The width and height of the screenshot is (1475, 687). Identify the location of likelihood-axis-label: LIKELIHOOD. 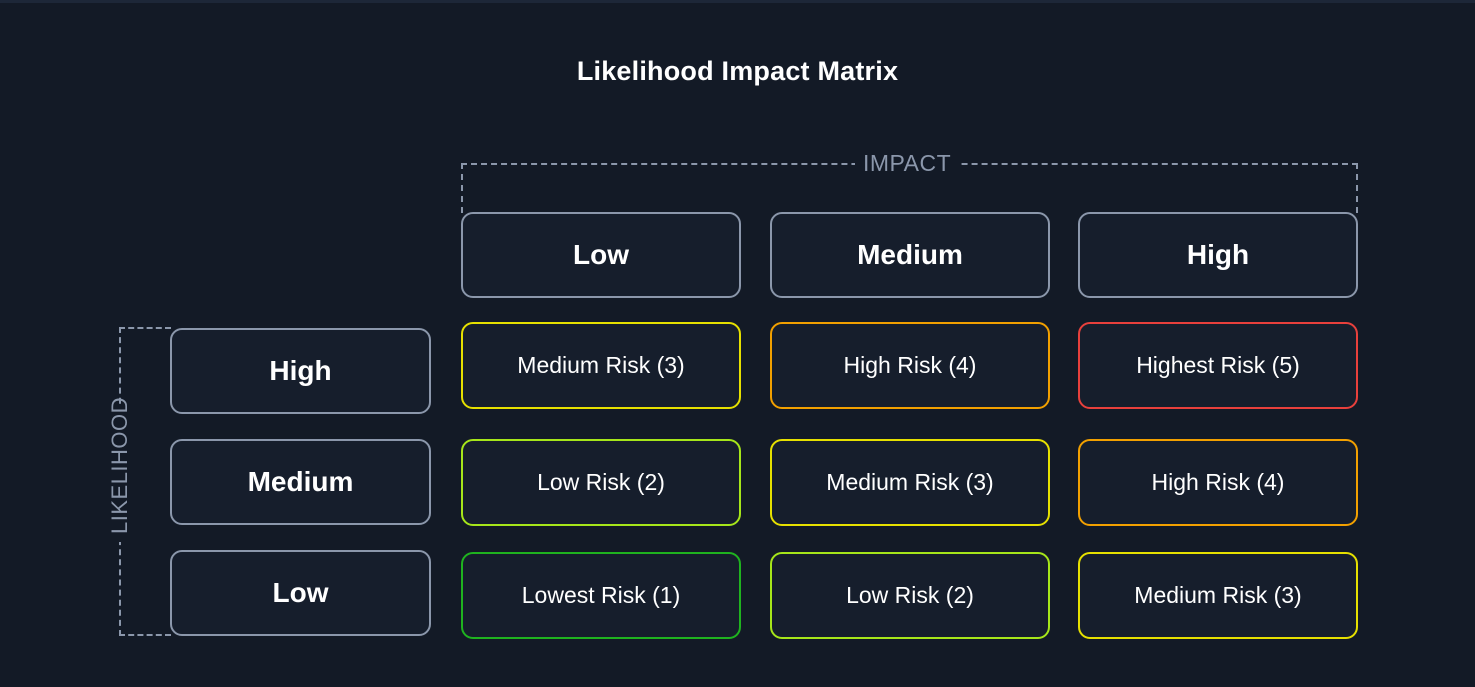
(120, 469).